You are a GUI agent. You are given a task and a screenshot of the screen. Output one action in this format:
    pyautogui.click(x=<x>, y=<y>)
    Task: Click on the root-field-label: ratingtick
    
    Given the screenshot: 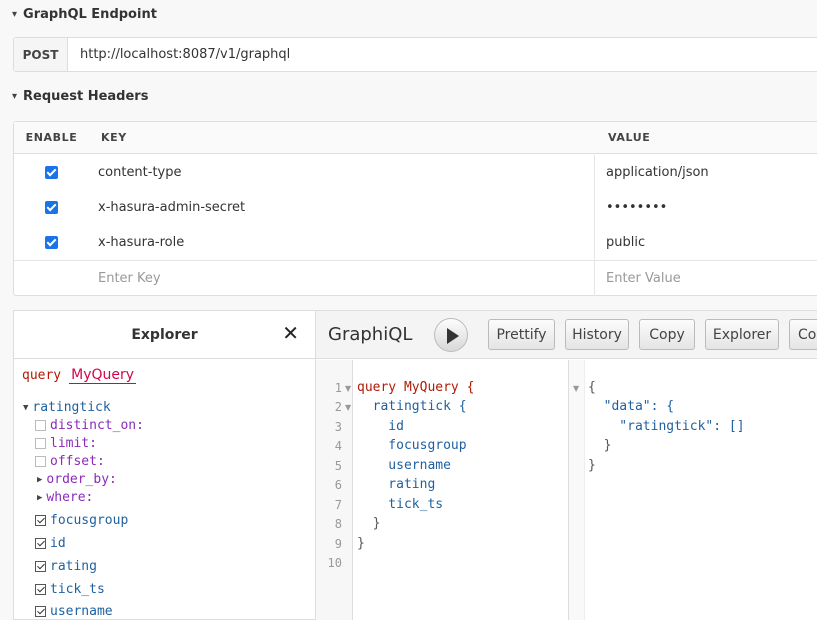 What is the action you would take?
    pyautogui.click(x=71, y=407)
    